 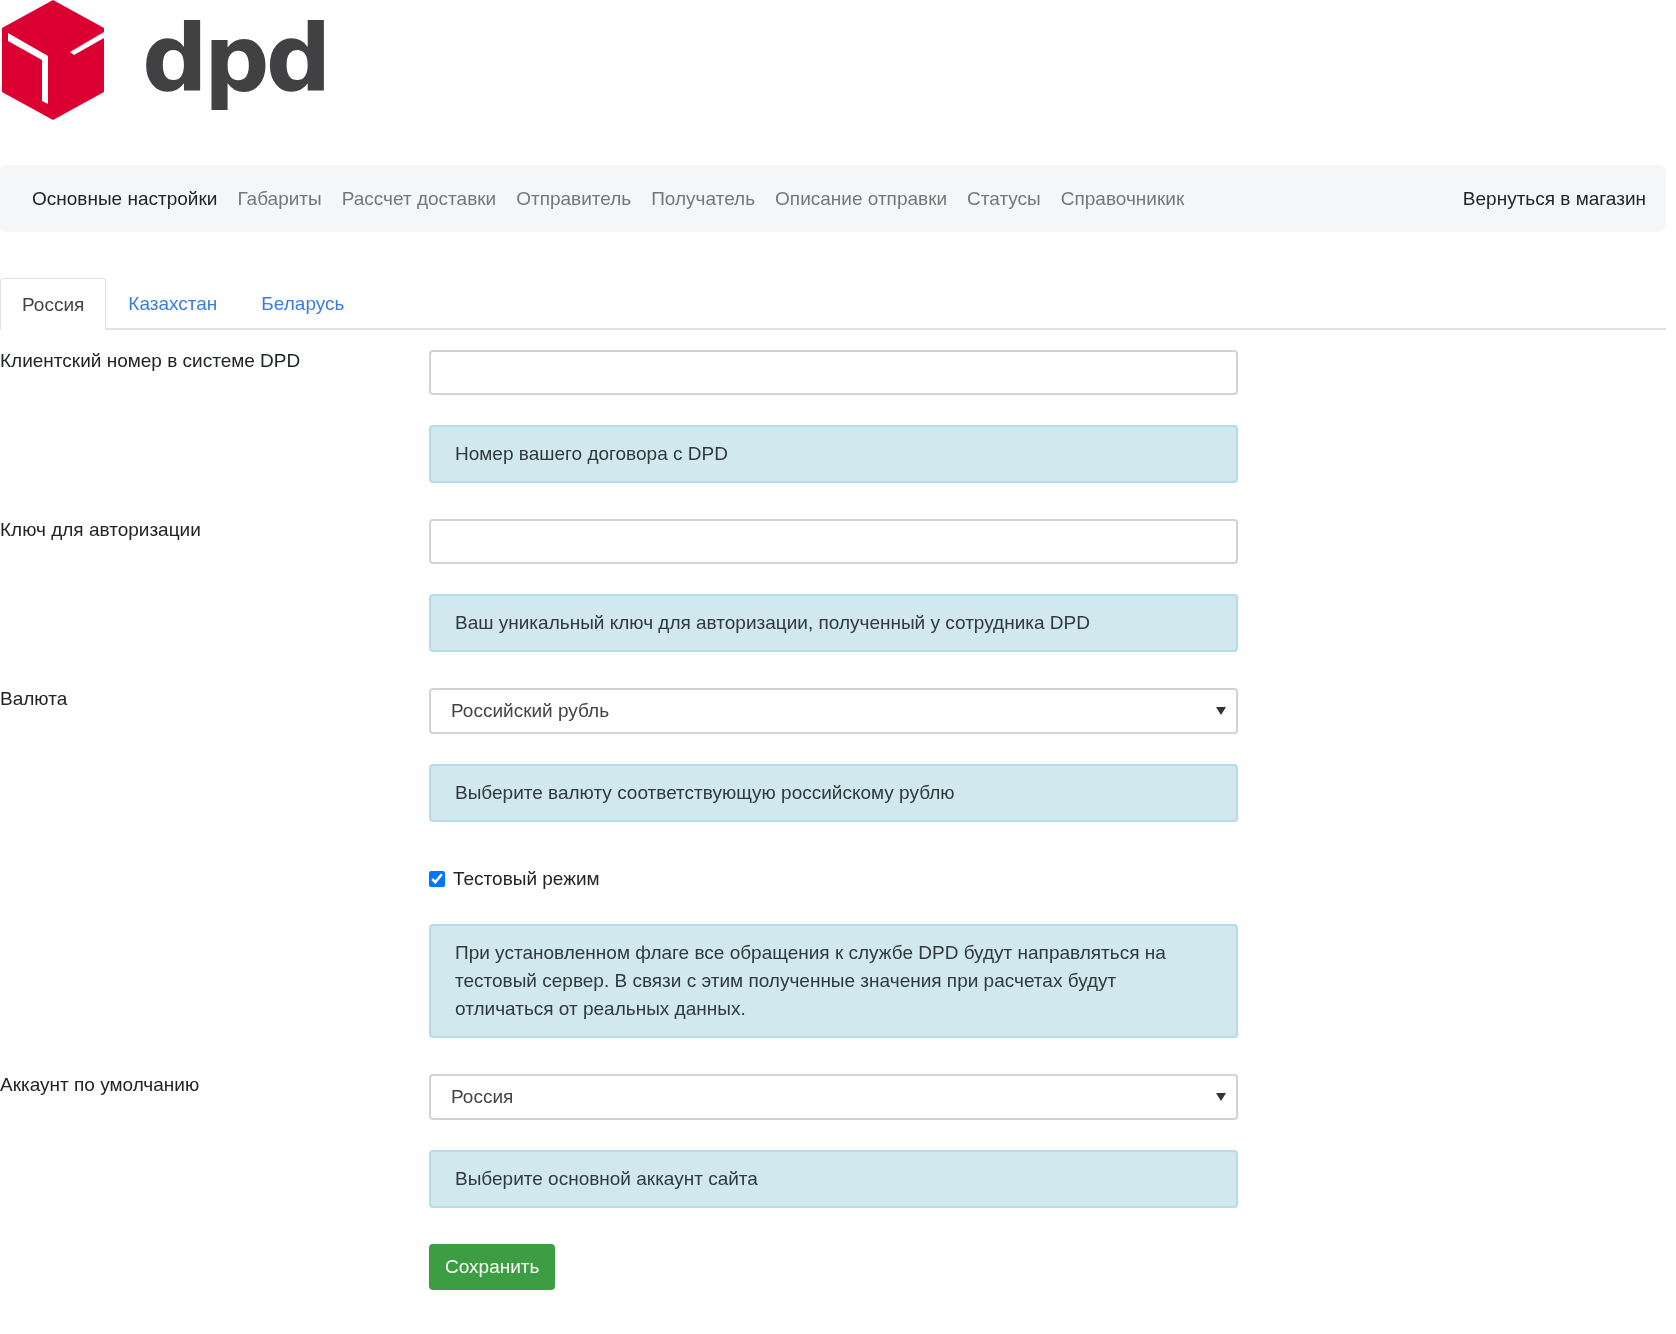 I want to click on checkbox, so click(x=437, y=879).